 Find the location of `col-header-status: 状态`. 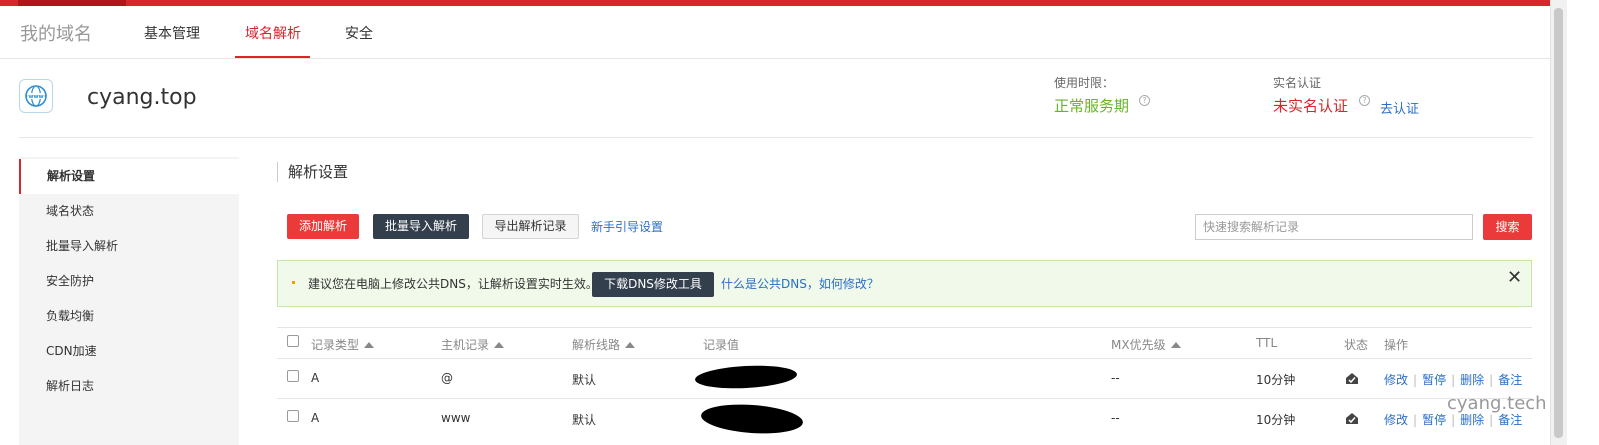

col-header-status: 状态 is located at coordinates (1356, 345).